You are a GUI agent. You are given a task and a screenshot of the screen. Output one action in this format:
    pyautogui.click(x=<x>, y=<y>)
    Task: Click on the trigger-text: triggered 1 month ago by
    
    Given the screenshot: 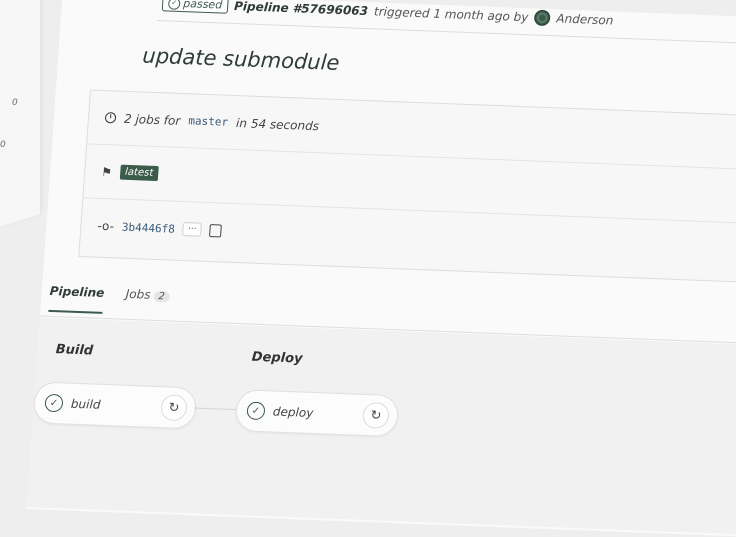 What is the action you would take?
    pyautogui.click(x=451, y=13)
    